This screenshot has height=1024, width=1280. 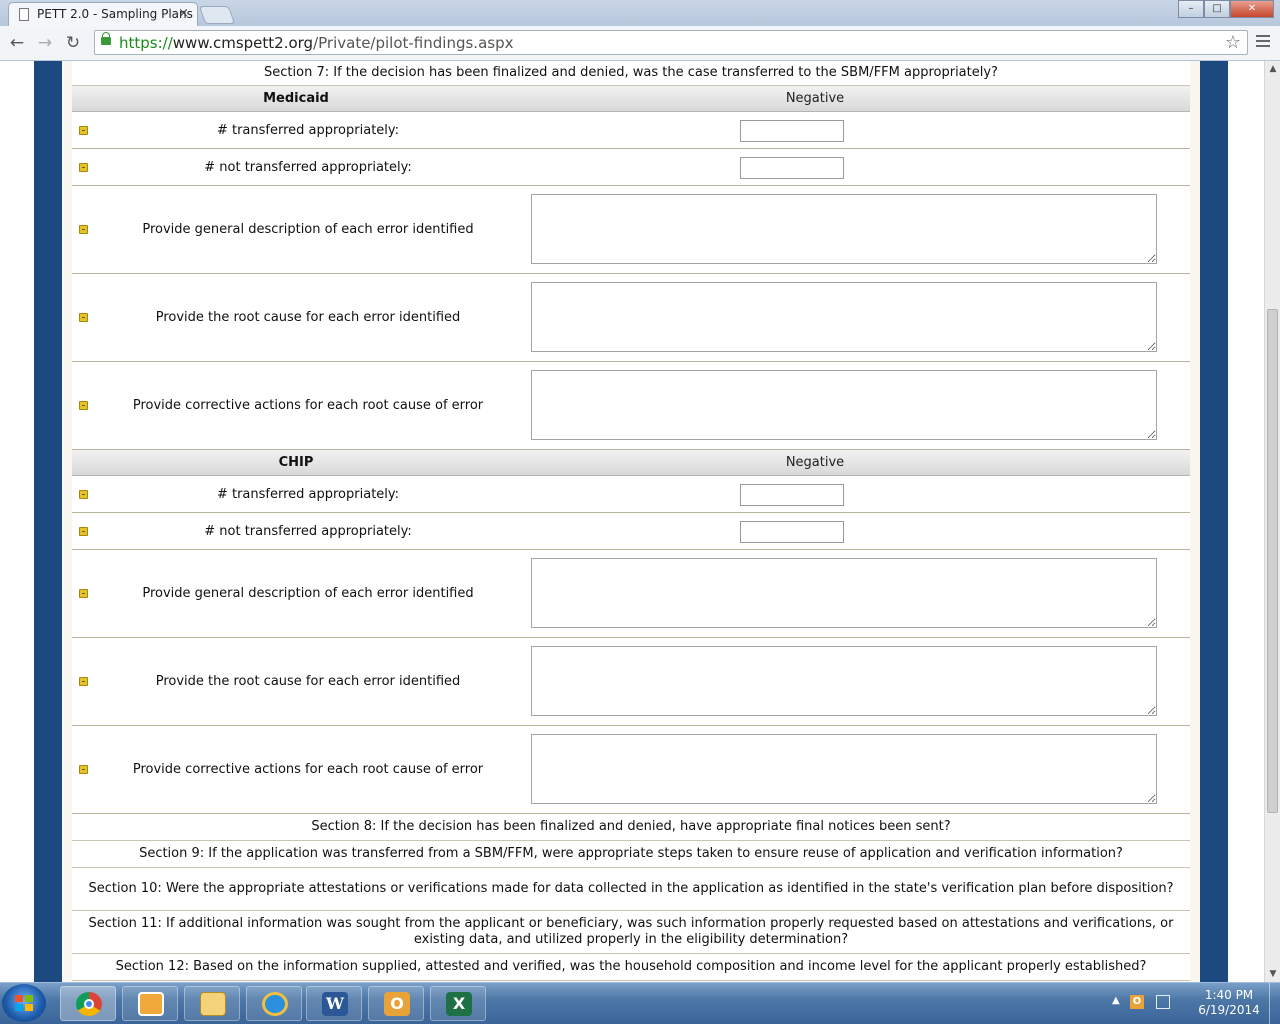 What do you see at coordinates (308, 494) in the screenshot?
I see `chip-transferred-label: # transferred appropriately:` at bounding box center [308, 494].